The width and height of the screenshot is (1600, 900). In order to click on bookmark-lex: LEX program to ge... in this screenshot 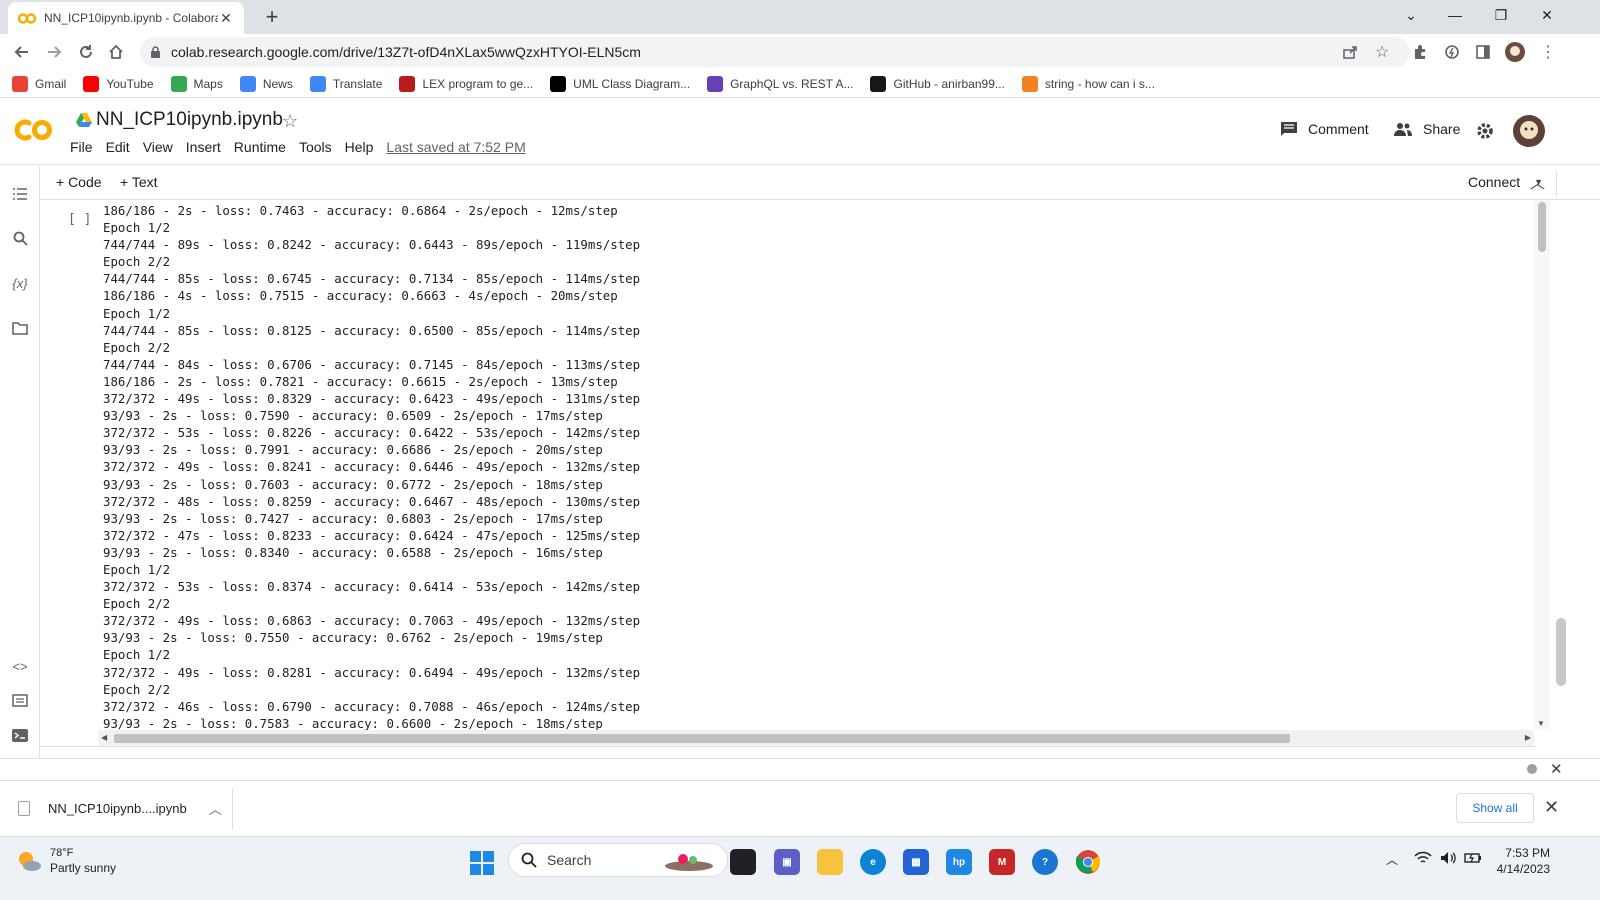, I will do `click(466, 83)`.